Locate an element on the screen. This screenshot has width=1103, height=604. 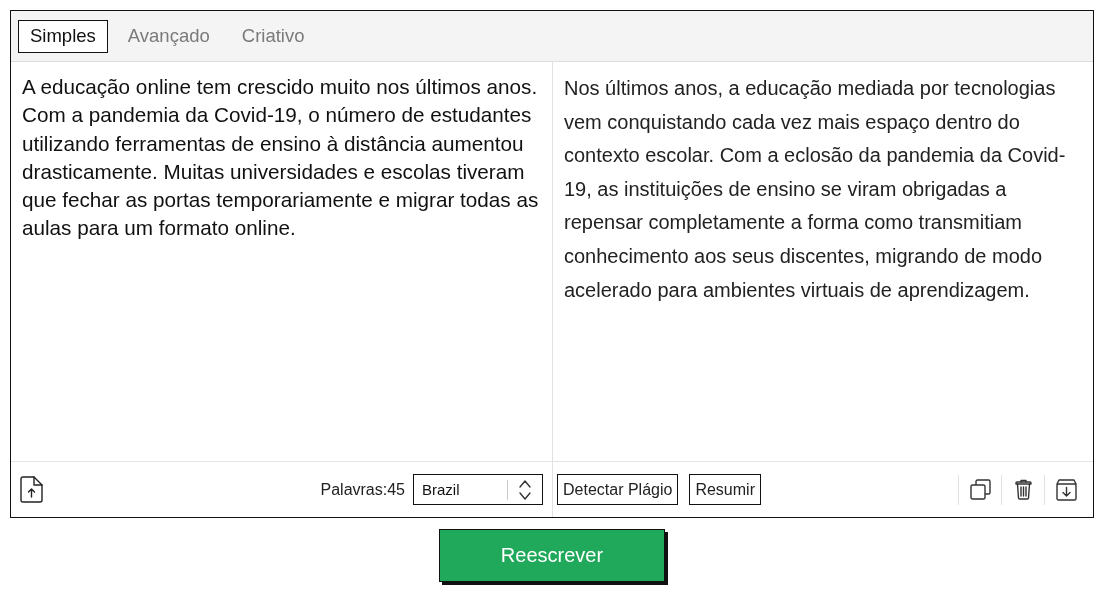
copy-icon is located at coordinates (980, 489).